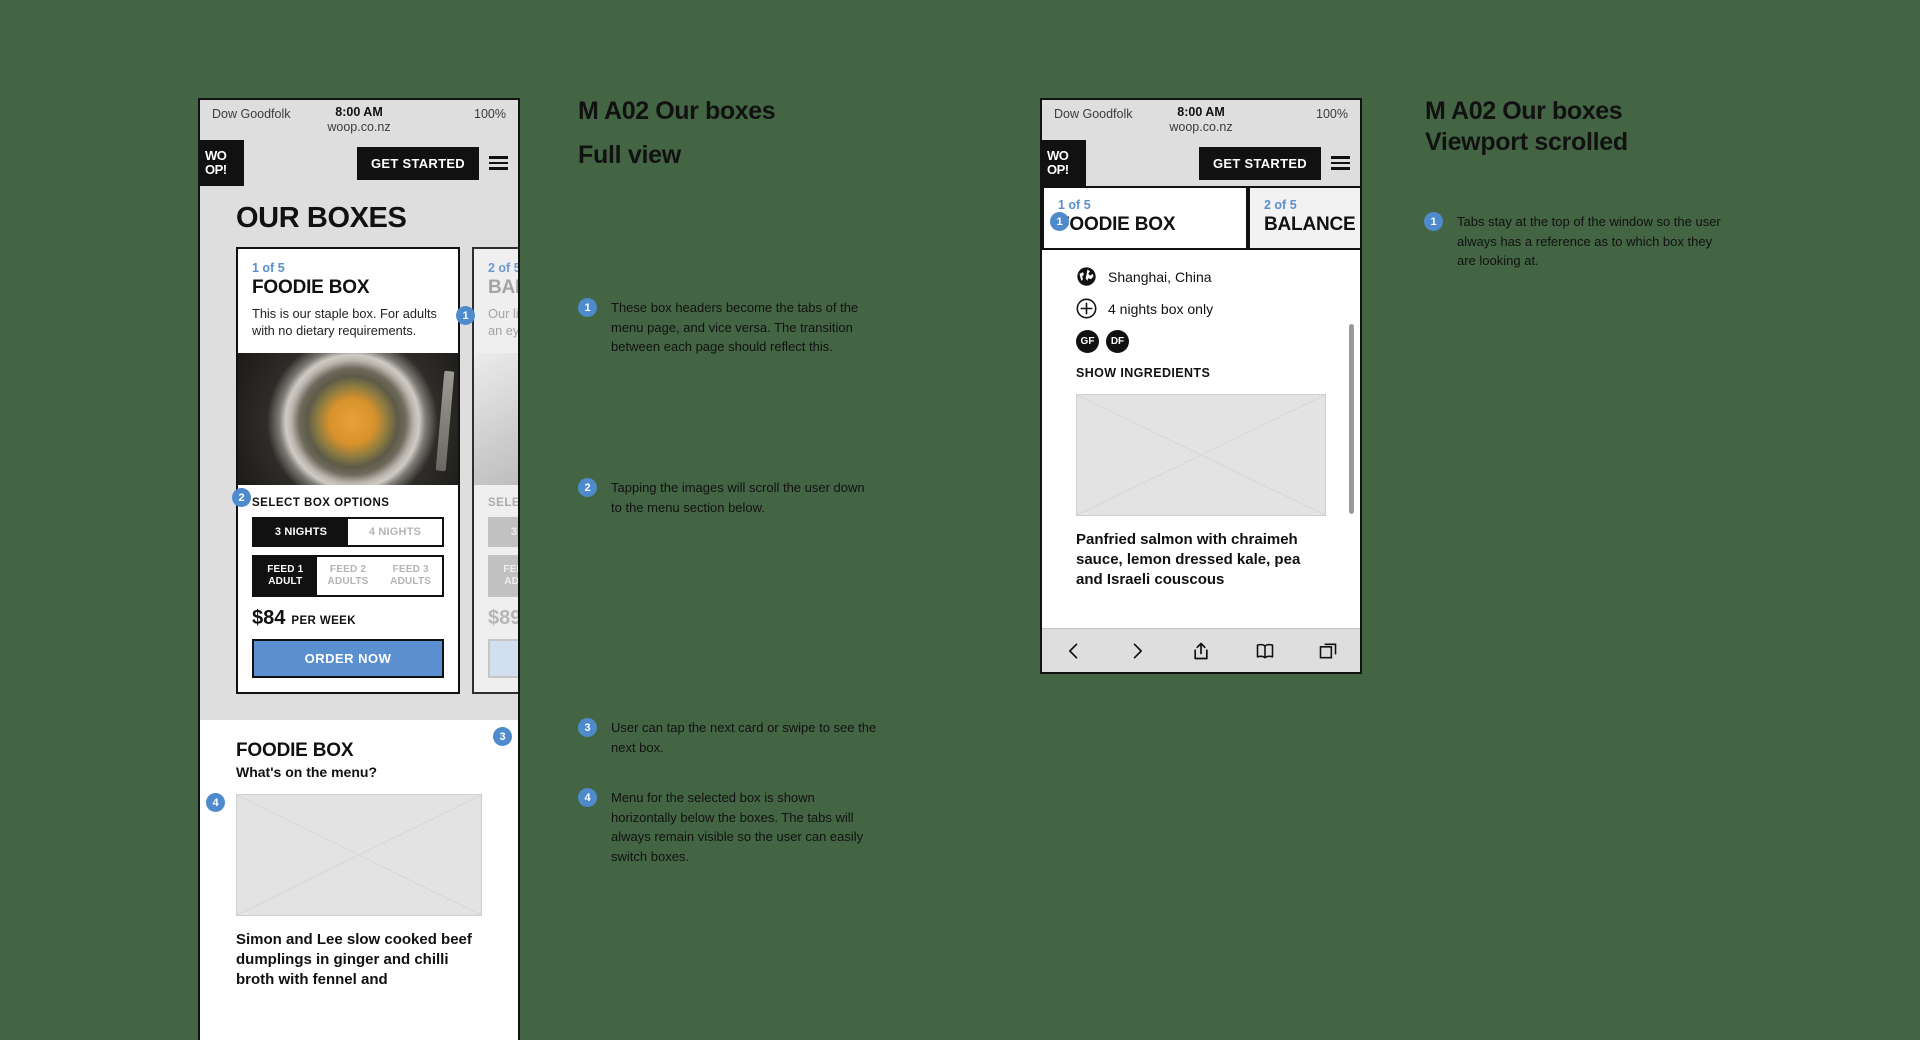  I want to click on status-bar-time: 8:00 AM, so click(1201, 111).